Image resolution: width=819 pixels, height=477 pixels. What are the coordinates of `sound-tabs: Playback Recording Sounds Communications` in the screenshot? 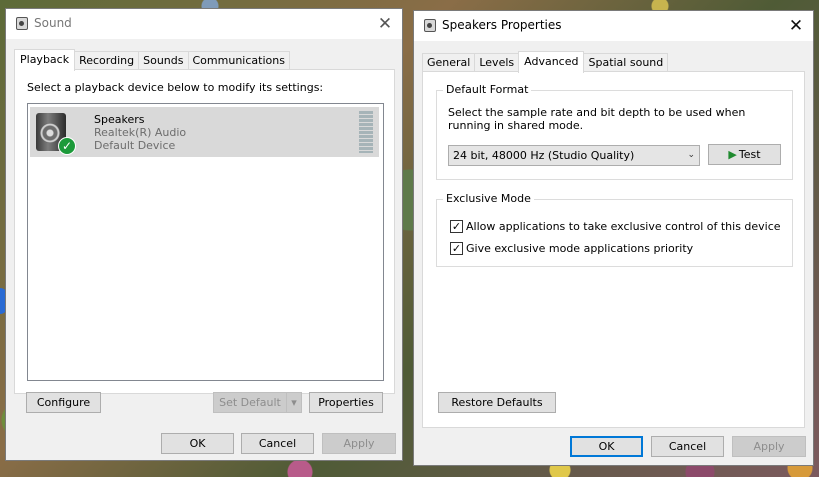 It's located at (152, 59).